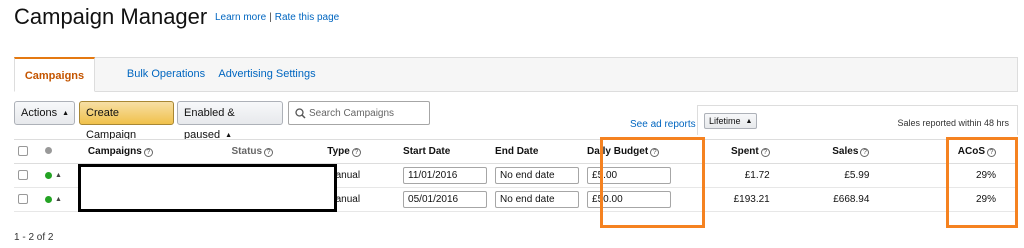 The height and width of the screenshot is (248, 1024). Describe the element at coordinates (34, 237) in the screenshot. I see `pagination-summary: 1 - 2 of 2` at that location.